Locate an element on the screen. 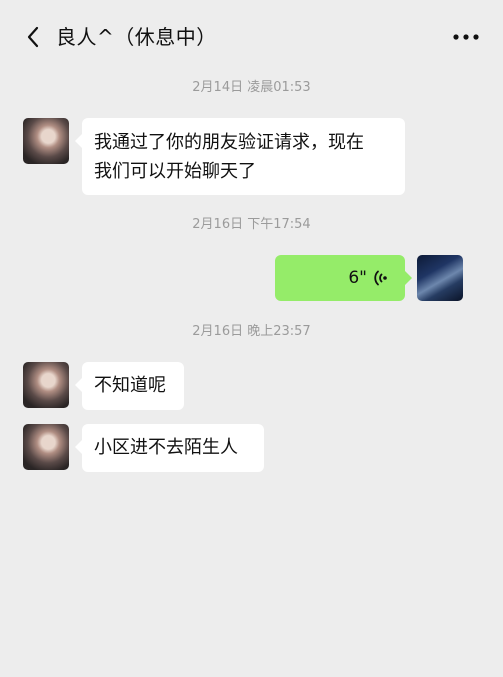 This screenshot has width=503, height=677. message-bubble-received: 不知道呢 is located at coordinates (129, 386).